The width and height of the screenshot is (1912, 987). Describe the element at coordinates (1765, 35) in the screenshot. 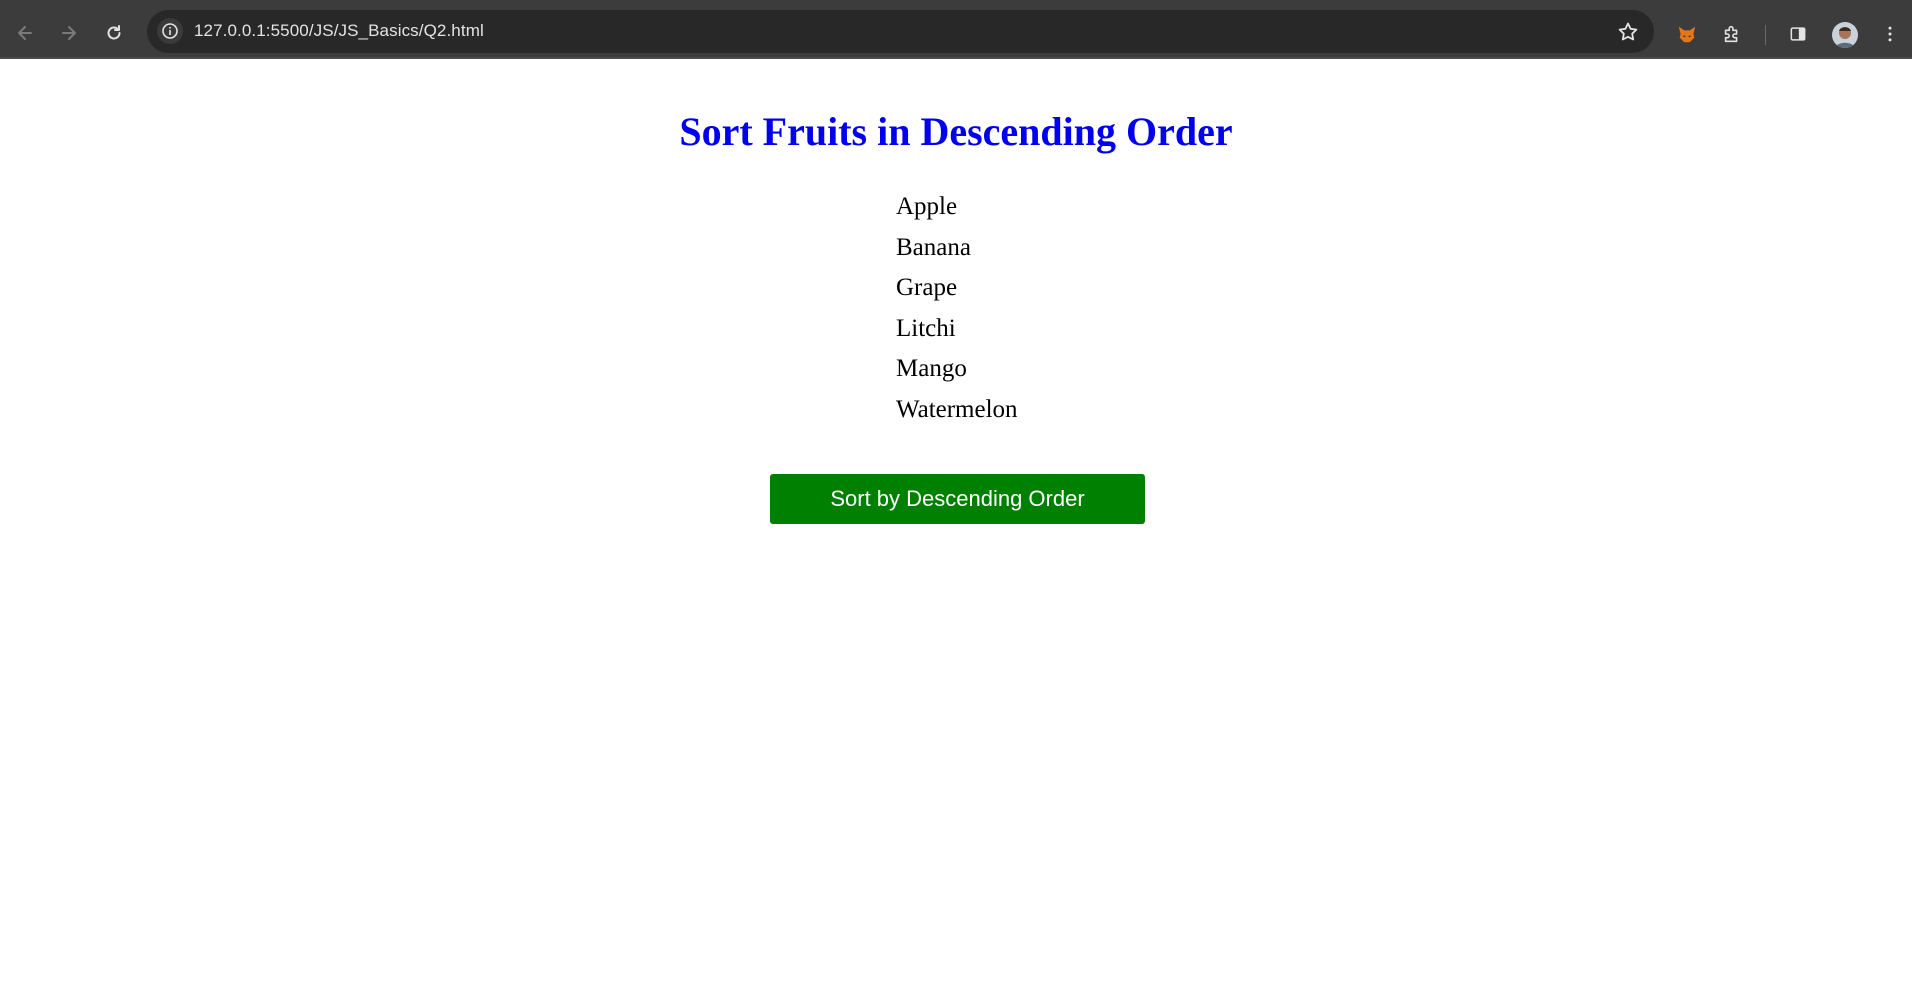

I see `toolbar-divider` at that location.